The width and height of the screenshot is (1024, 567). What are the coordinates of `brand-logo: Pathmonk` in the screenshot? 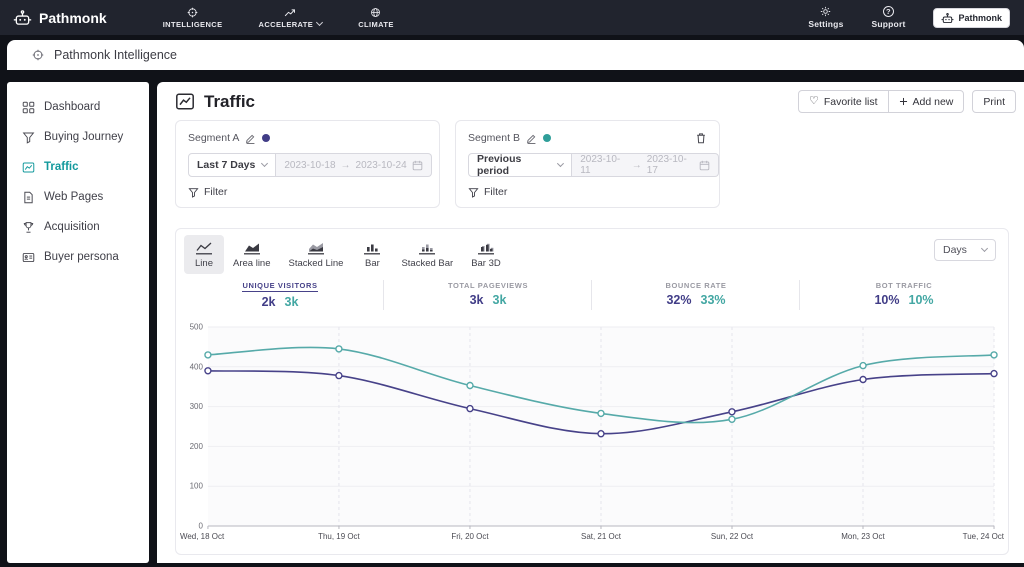 It's located at (60, 17).